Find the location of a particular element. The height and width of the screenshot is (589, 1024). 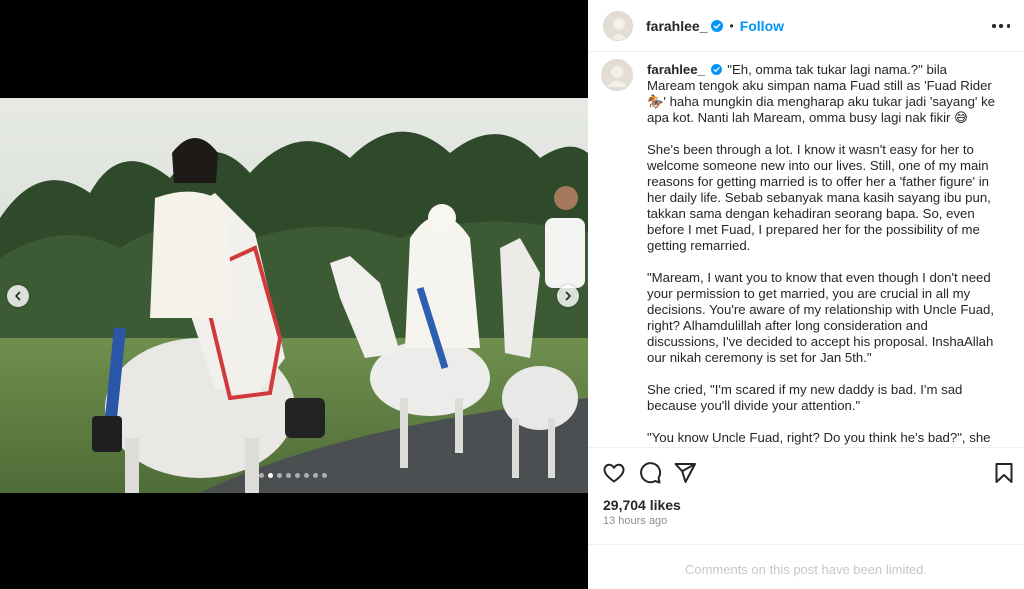

post-timestamp: 13 hours ago is located at coordinates (635, 521).